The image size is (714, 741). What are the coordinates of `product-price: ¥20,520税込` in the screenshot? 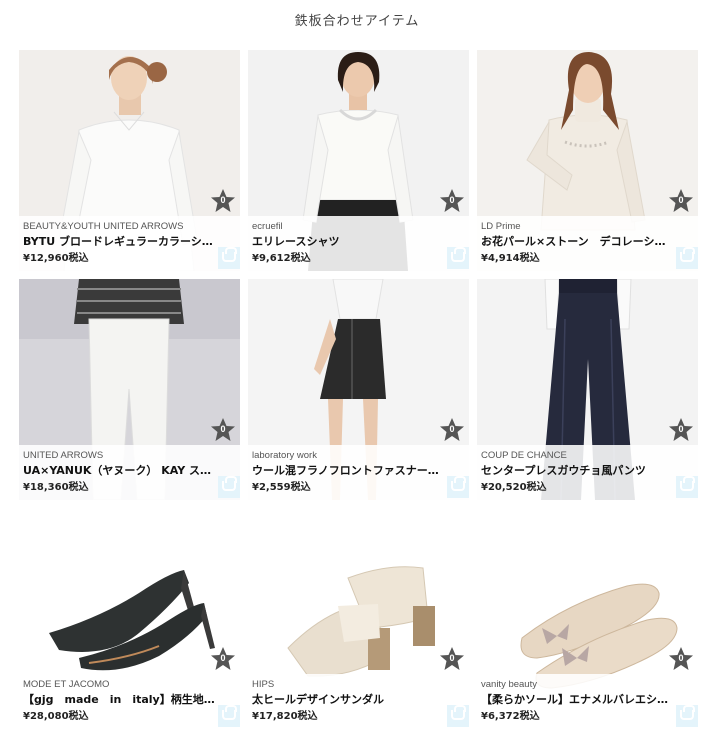 It's located at (514, 487).